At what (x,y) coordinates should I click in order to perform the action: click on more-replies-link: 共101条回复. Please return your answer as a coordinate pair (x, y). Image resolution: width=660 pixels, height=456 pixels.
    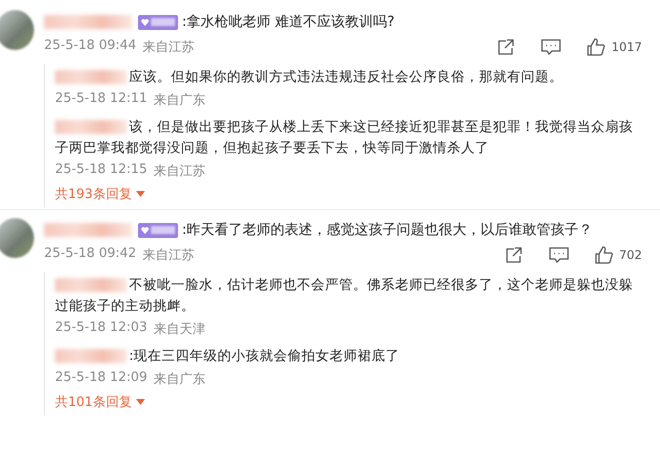
    Looking at the image, I should click on (100, 404).